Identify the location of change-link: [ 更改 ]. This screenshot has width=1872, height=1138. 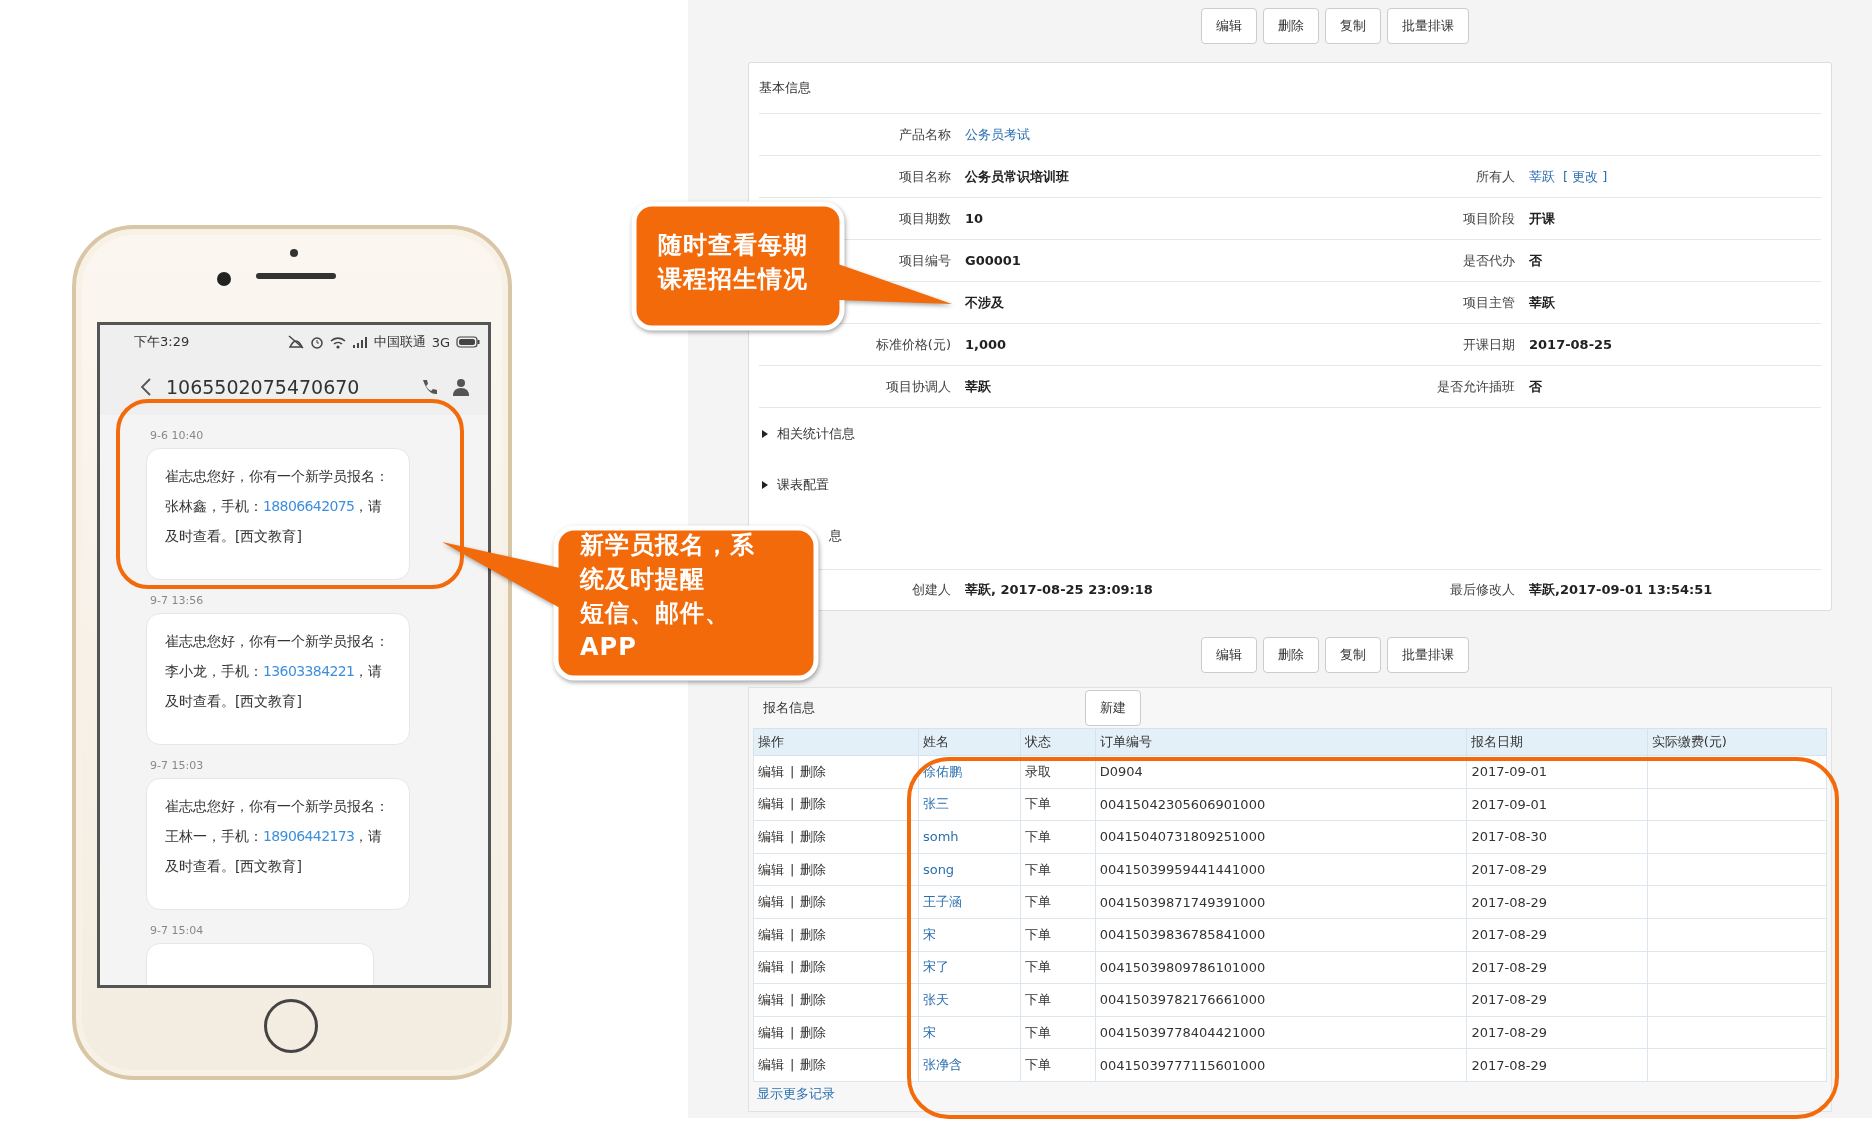
(1585, 176).